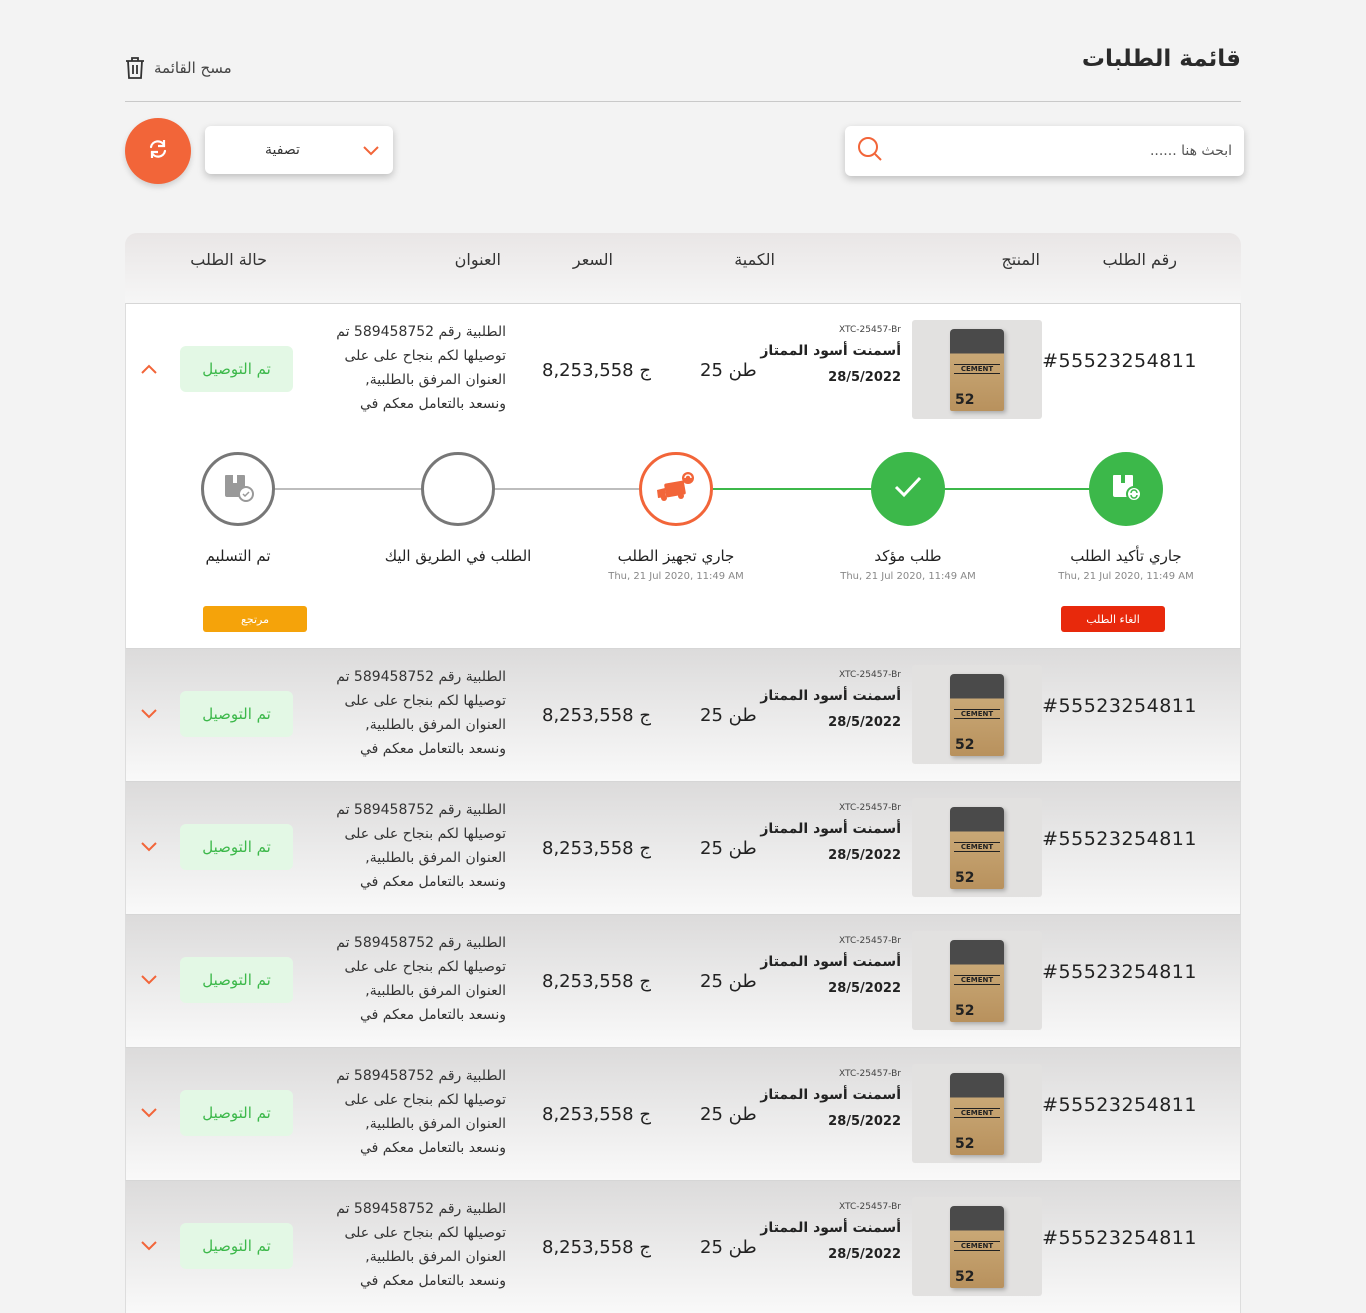 This screenshot has width=1366, height=1313. I want to click on refresh-button, so click(158, 151).